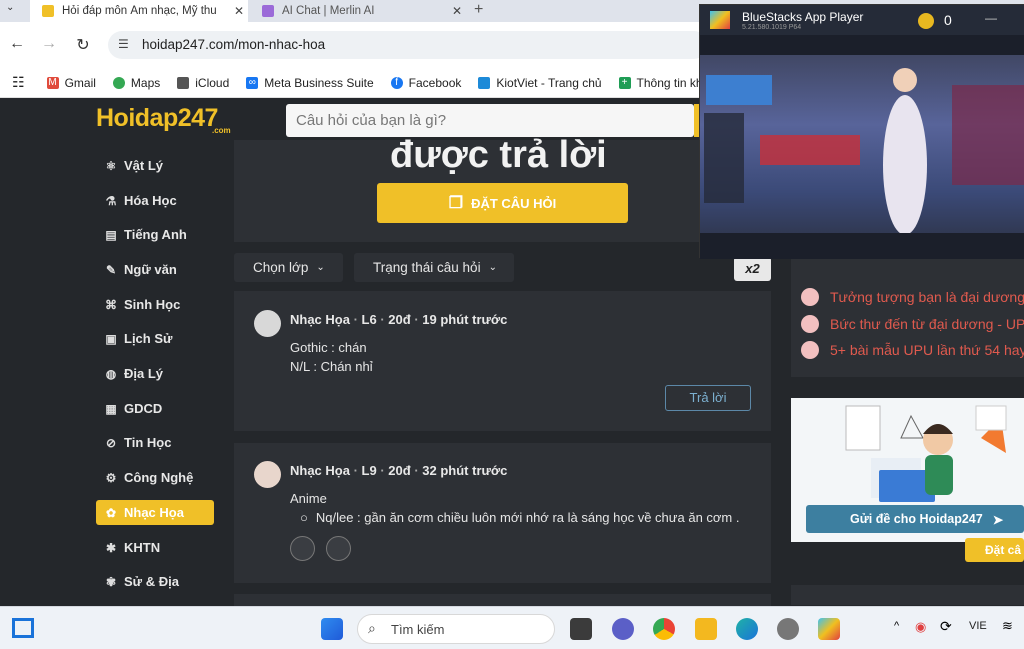 The width and height of the screenshot is (1024, 649). I want to click on minimize-icon: —, so click(991, 18).